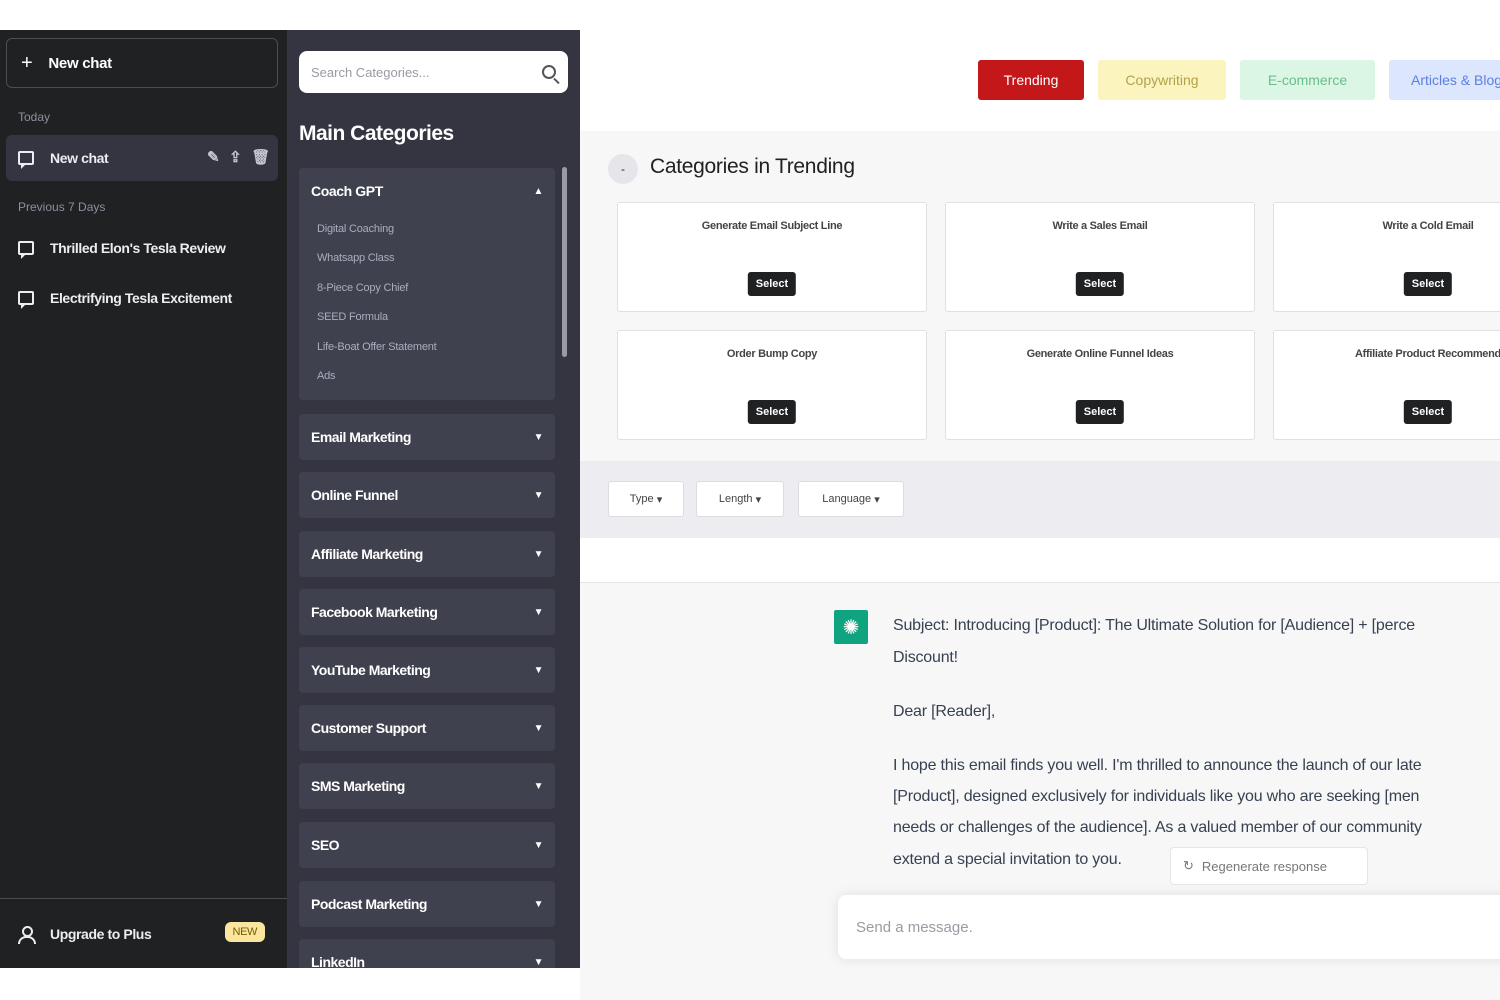 This screenshot has width=1500, height=1000. I want to click on category-label: Affiliate Marketing, so click(367, 554).